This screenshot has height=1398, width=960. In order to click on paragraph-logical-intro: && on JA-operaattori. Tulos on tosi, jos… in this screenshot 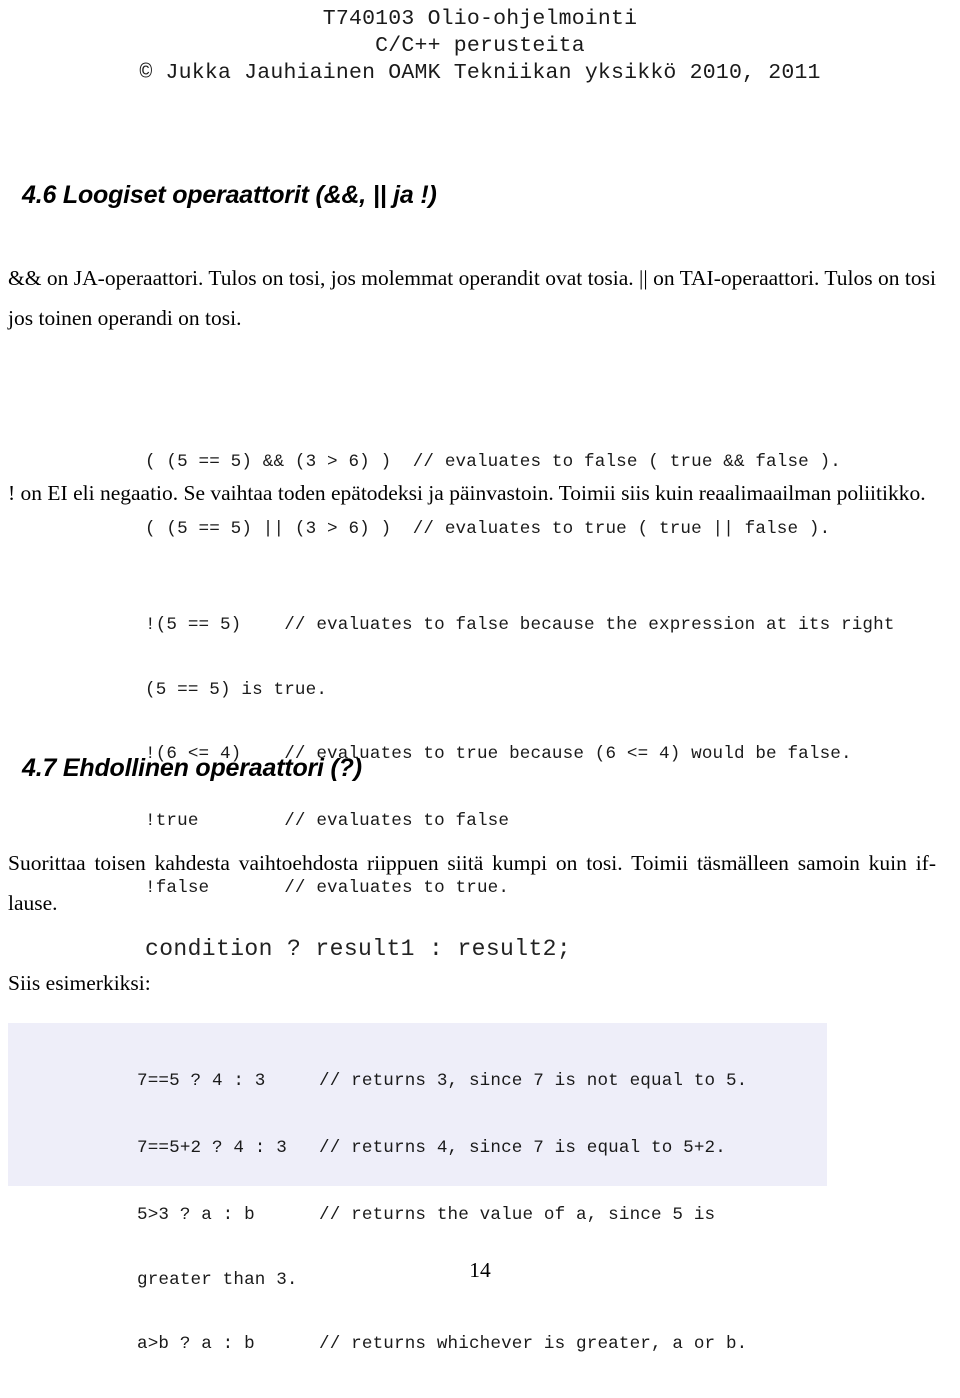, I will do `click(472, 298)`.